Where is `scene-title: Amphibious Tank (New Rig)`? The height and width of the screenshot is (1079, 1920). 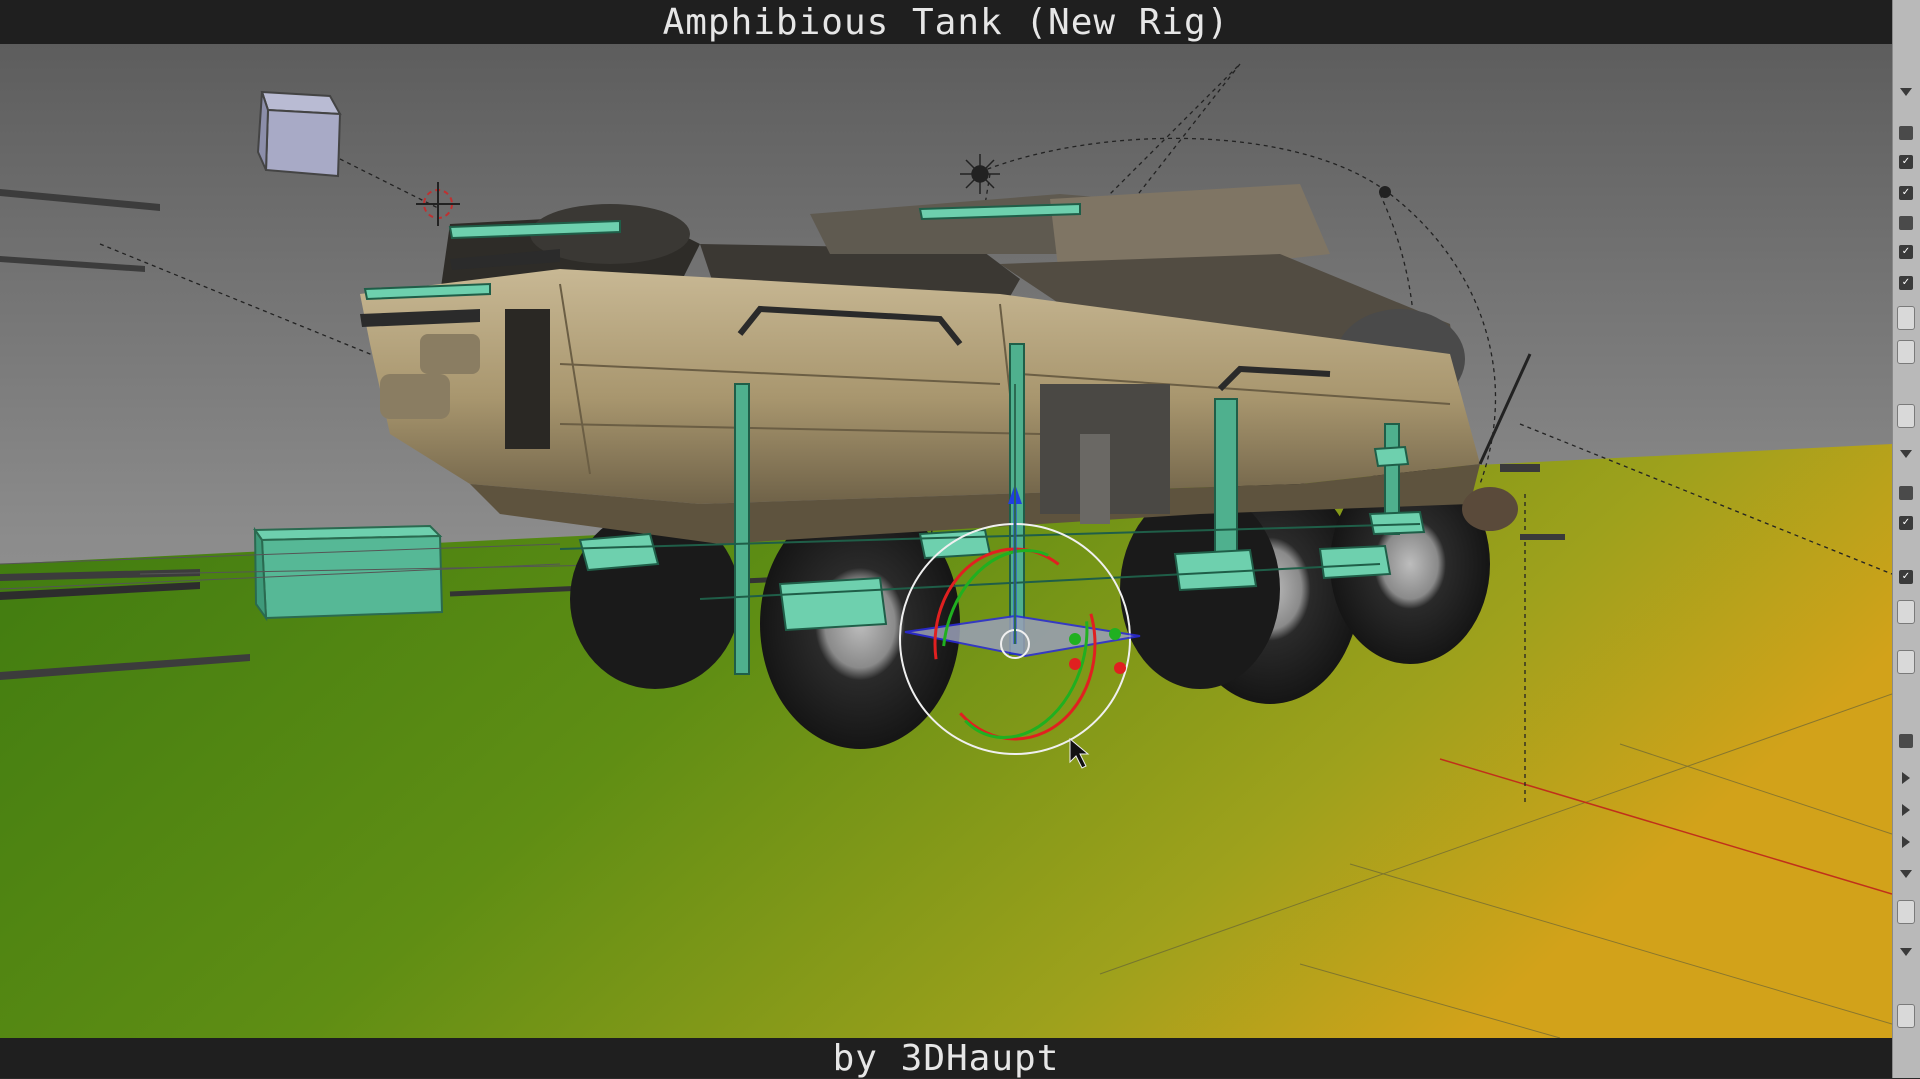 scene-title: Amphibious Tank (New Rig) is located at coordinates (946, 22).